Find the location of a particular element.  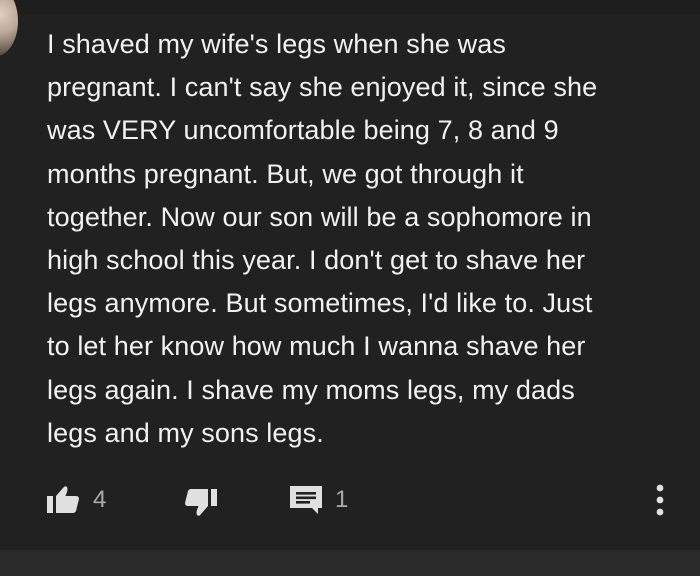

like-count: 4 is located at coordinates (100, 499).